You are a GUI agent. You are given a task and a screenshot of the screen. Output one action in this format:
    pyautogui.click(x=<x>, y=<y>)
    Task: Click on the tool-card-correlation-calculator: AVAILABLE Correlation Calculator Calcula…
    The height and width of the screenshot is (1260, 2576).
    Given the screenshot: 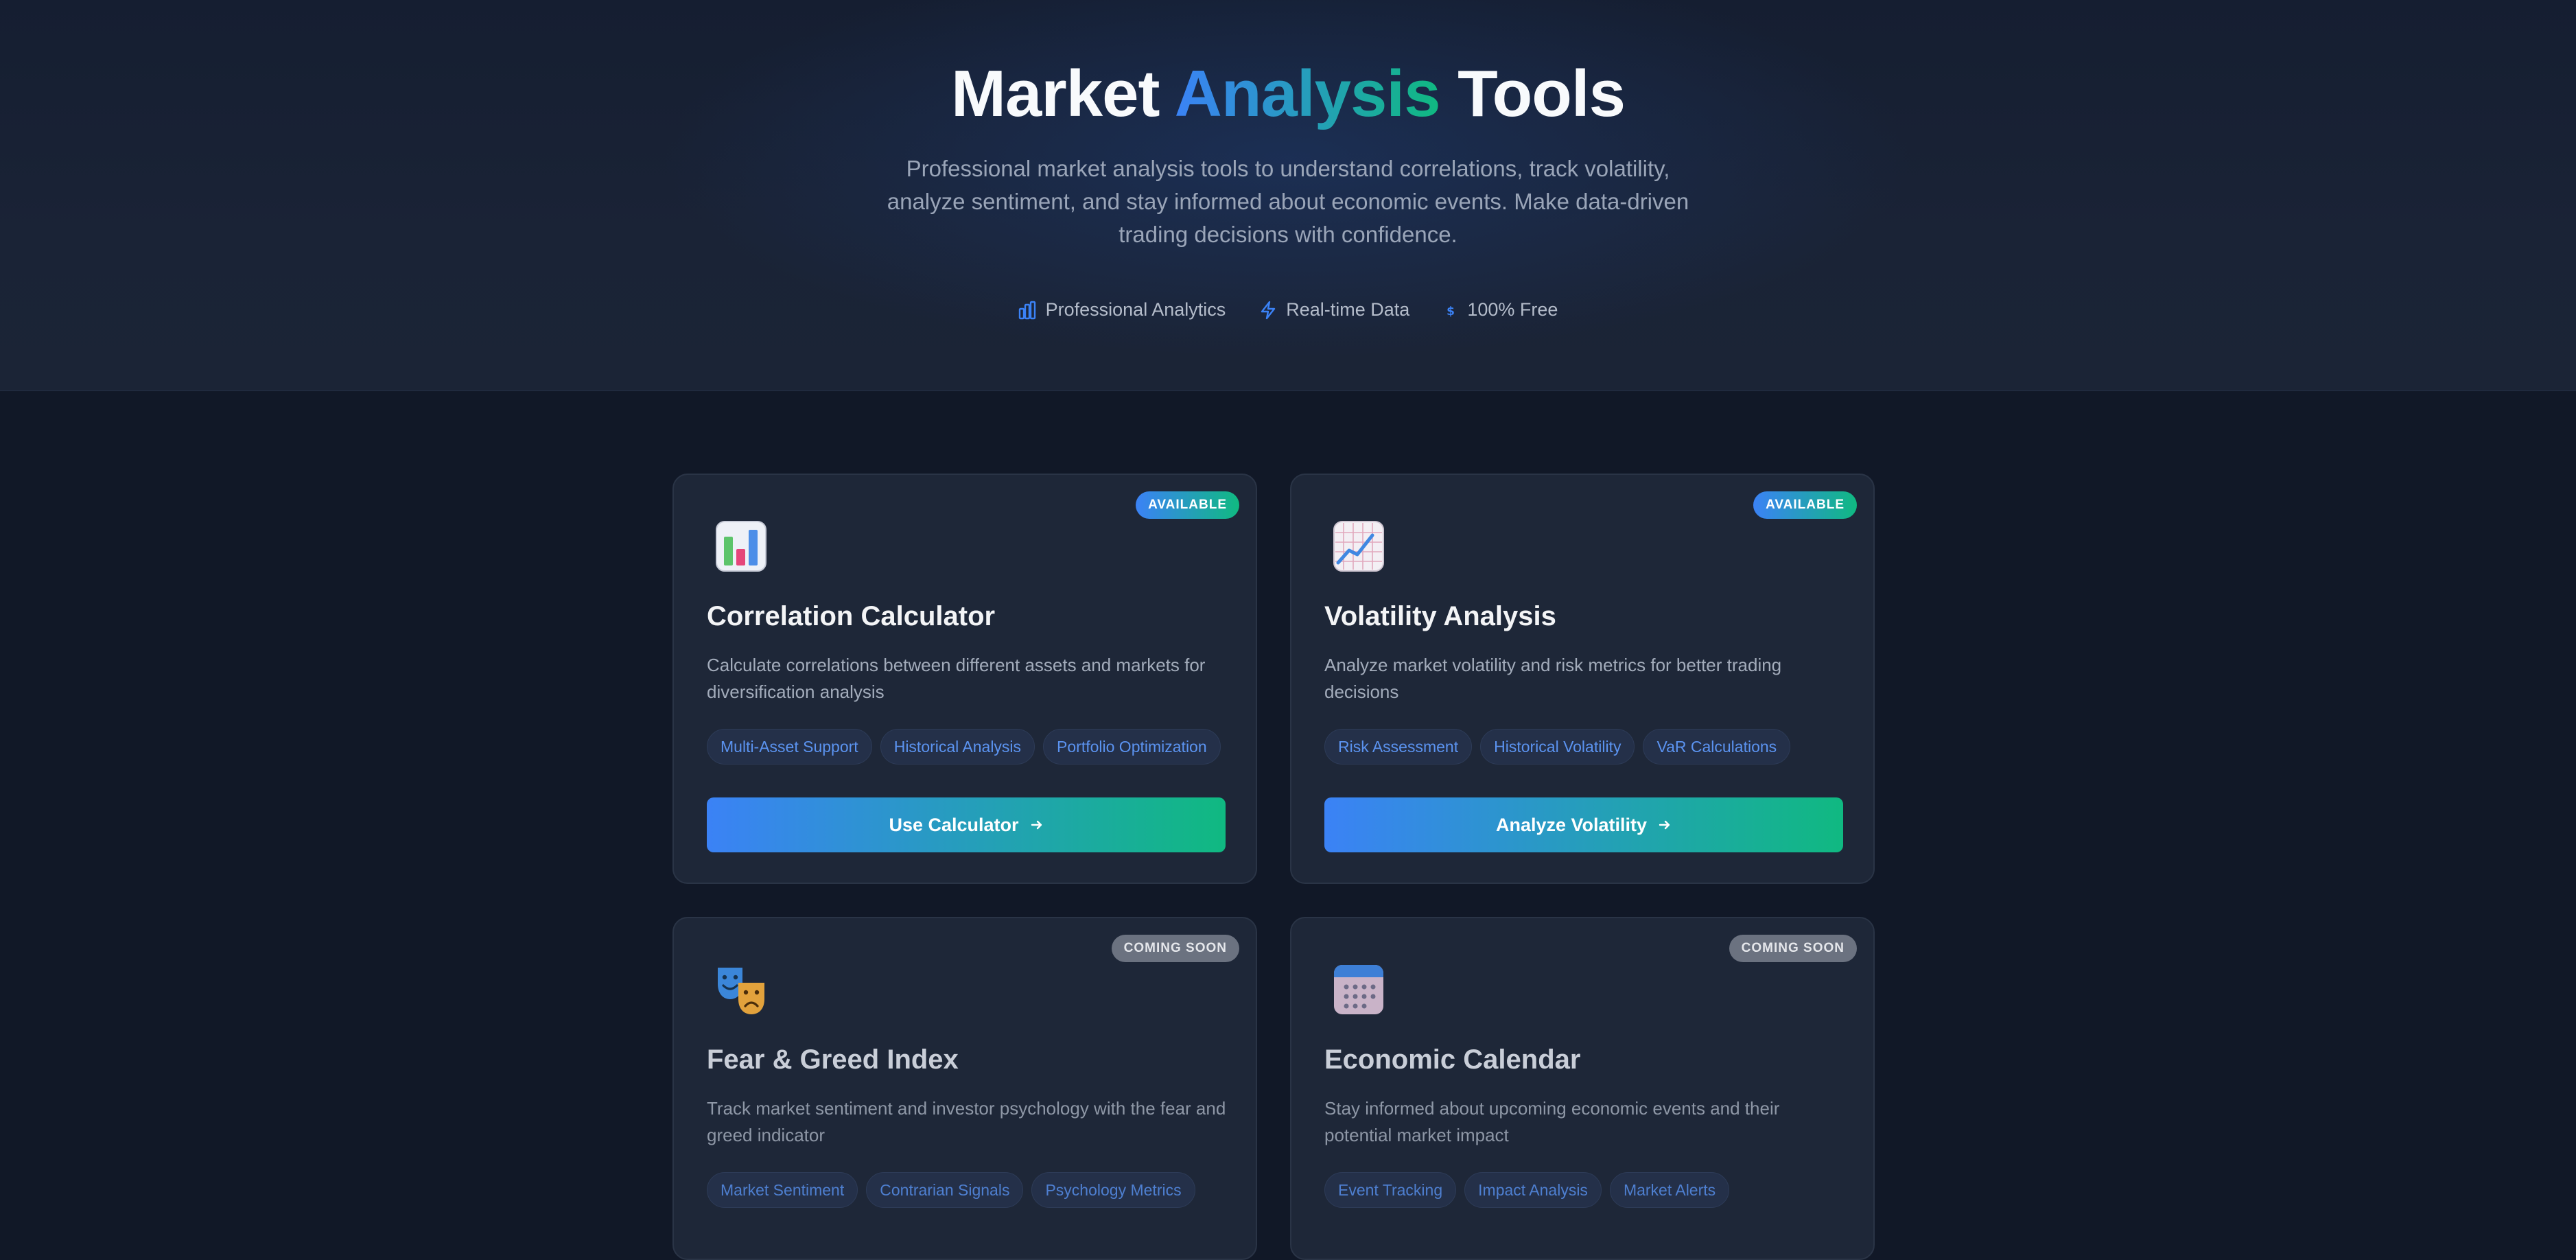 What is the action you would take?
    pyautogui.click(x=964, y=679)
    